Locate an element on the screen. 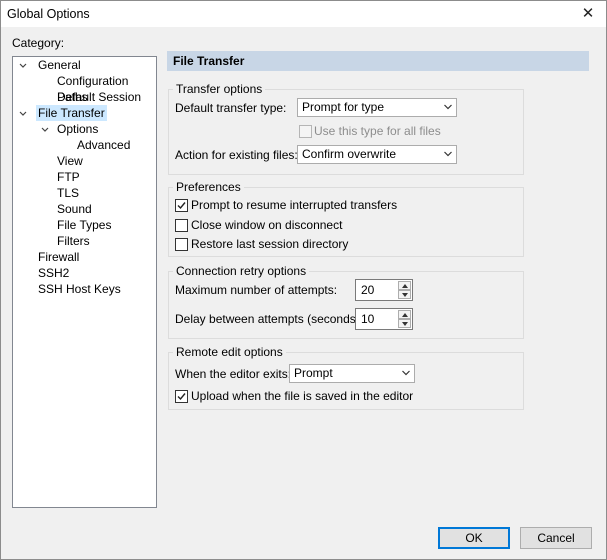  group-title: Preferences is located at coordinates (208, 187).